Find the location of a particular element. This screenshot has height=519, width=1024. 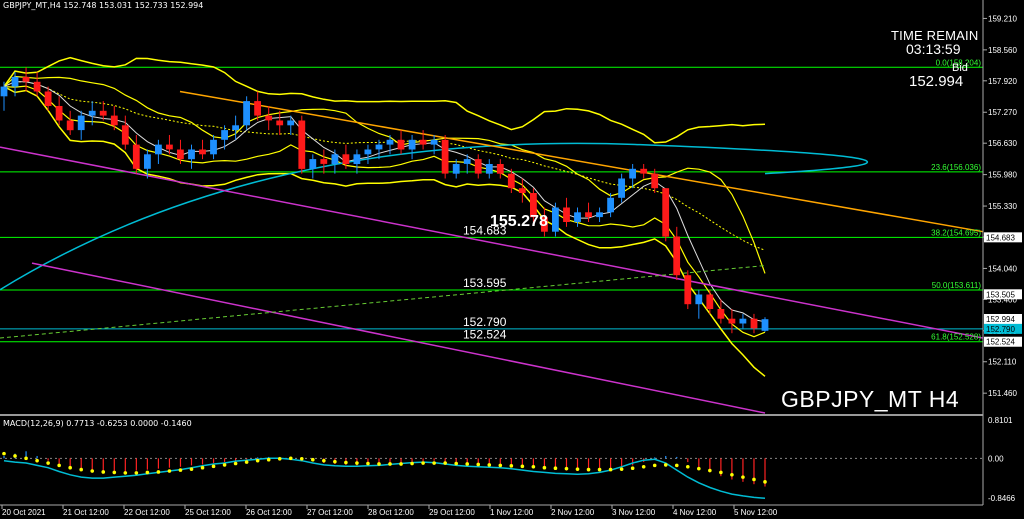

time-tick-label: 3 Nov 12:00 is located at coordinates (634, 512).